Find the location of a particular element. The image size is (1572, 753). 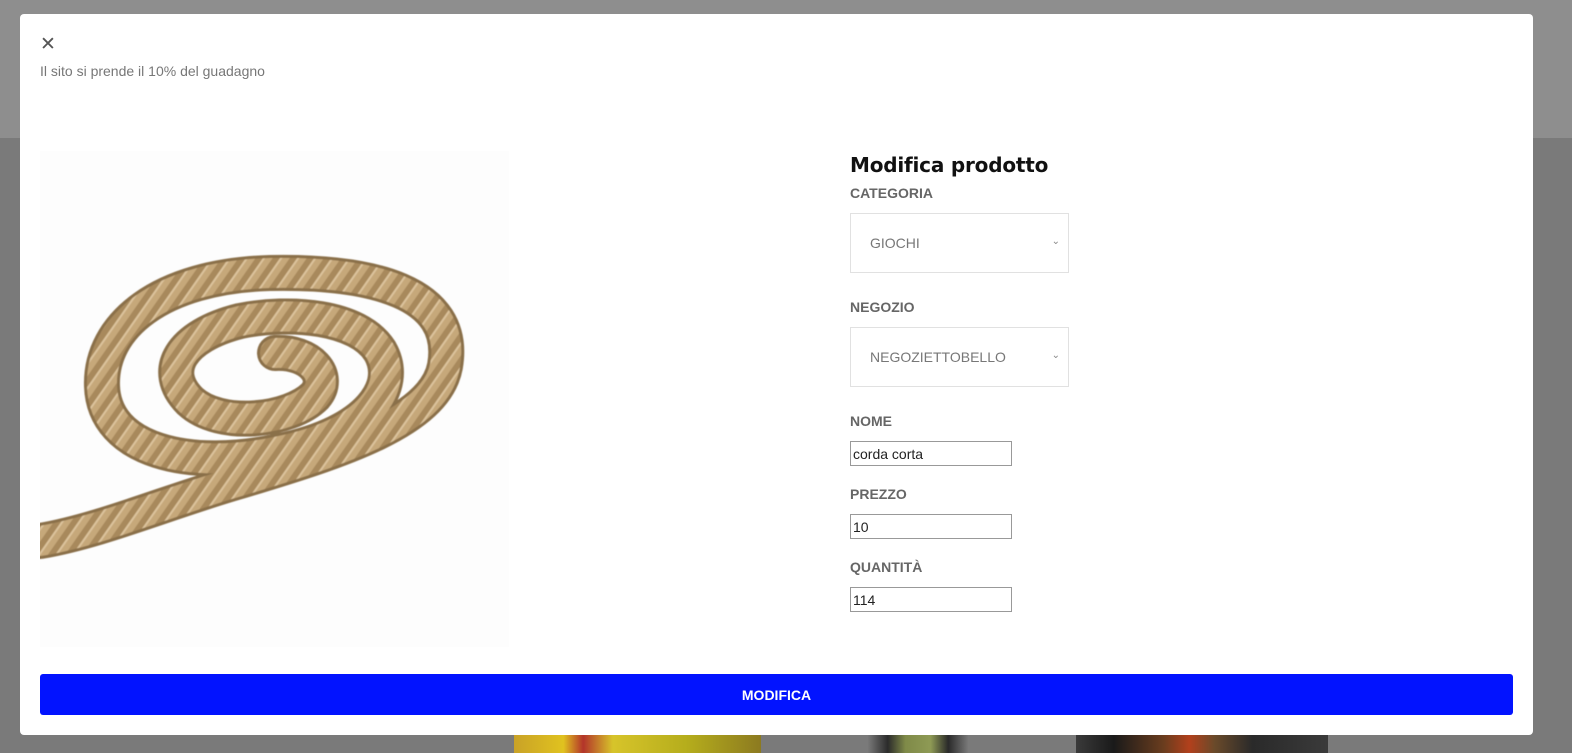

nome-label: NOME is located at coordinates (871, 421).